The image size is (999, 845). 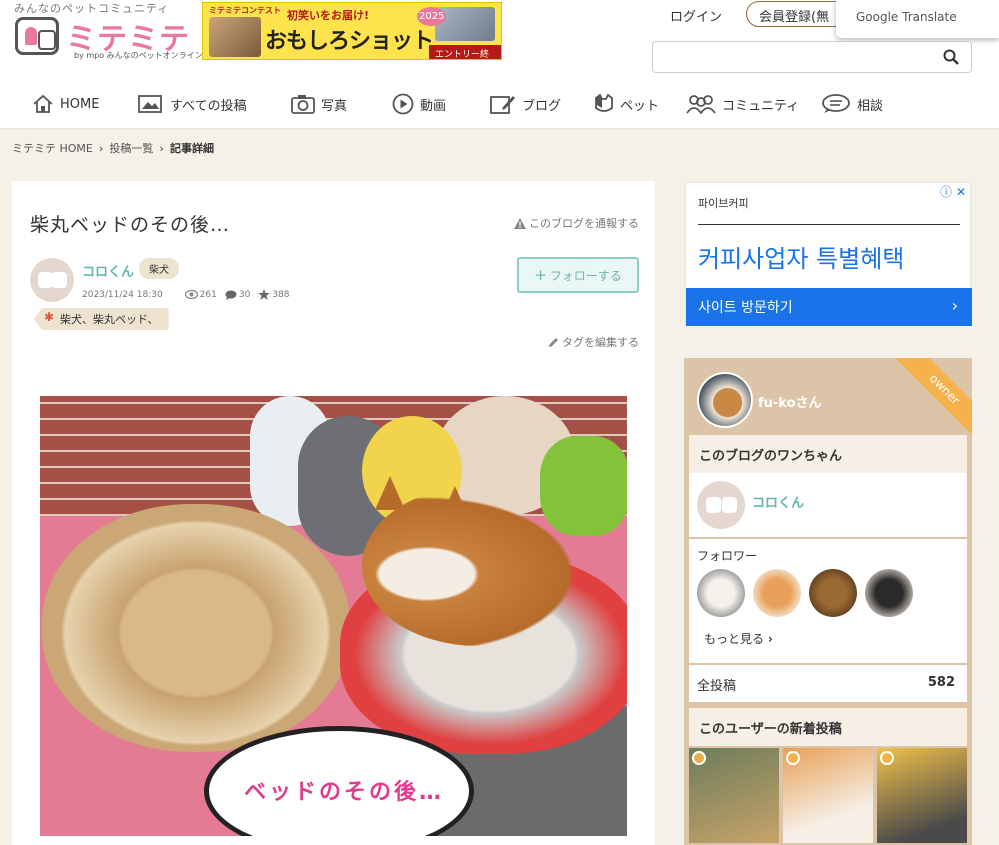 I want to click on header-divider, so click(x=499, y=129).